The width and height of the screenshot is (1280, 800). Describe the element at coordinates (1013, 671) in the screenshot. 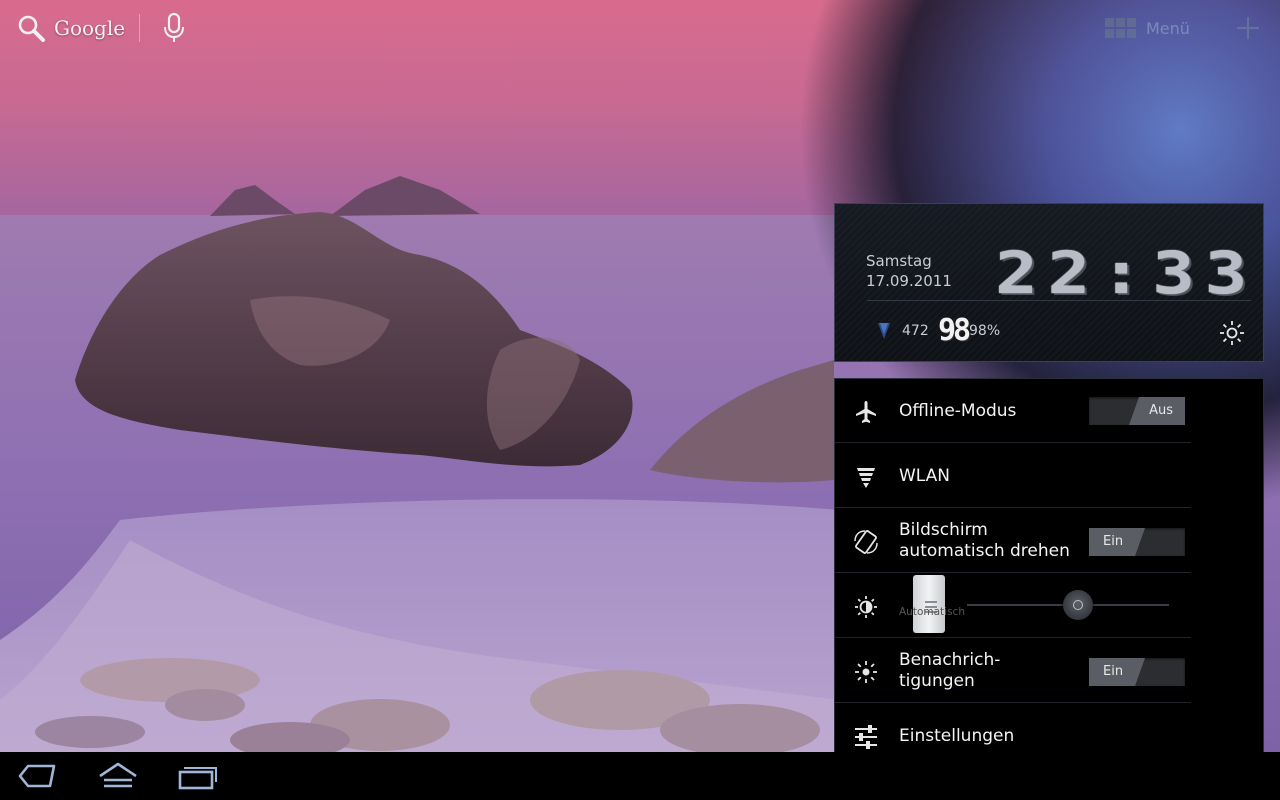

I see `notifications-row: Benachrich- tigungen Ein` at that location.